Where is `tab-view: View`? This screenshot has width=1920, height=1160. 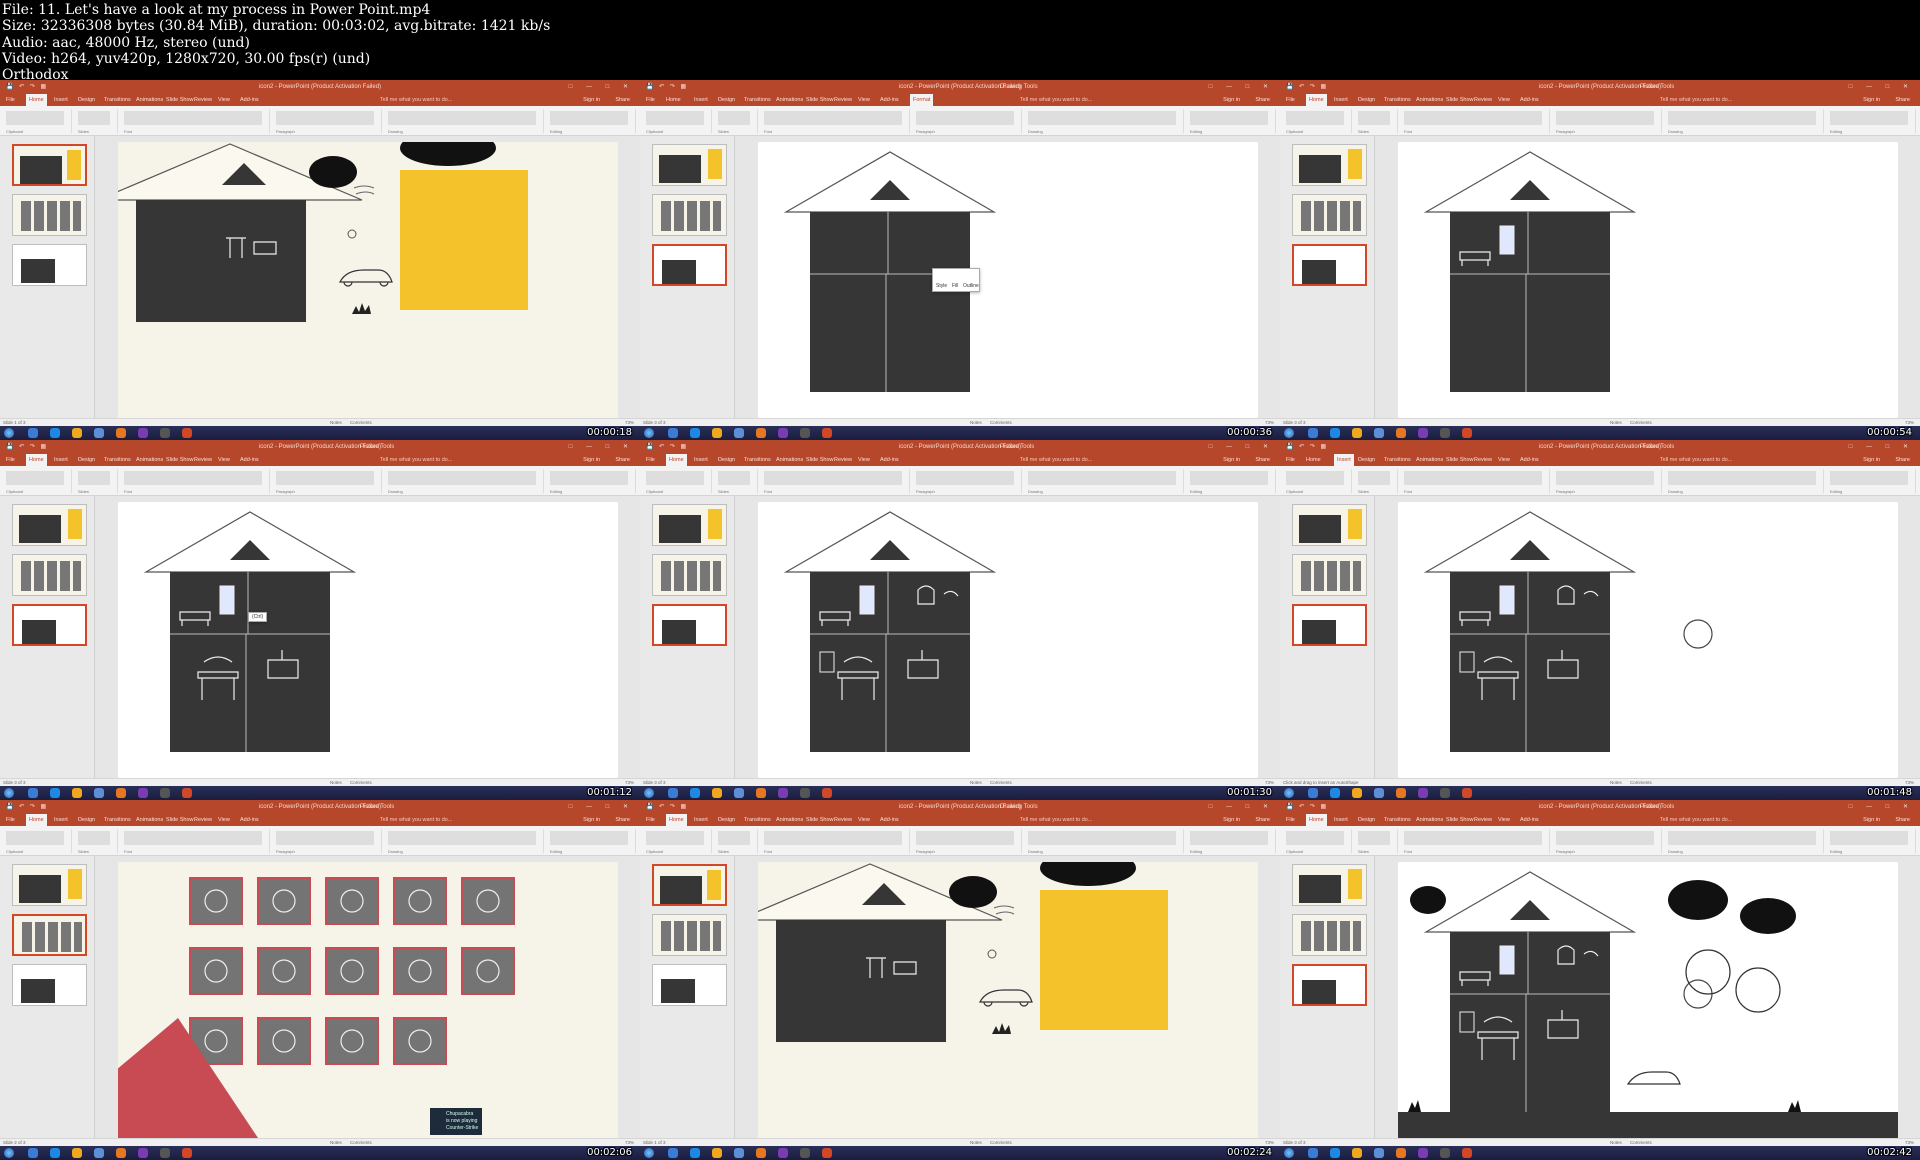
tab-view: View is located at coordinates (224, 820).